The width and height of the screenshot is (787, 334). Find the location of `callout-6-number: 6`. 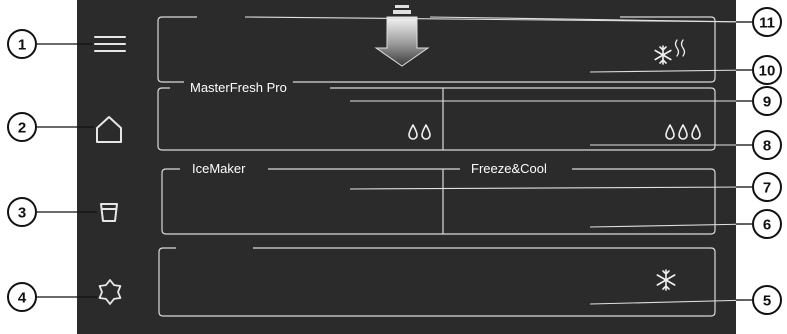

callout-6-number: 6 is located at coordinates (767, 225).